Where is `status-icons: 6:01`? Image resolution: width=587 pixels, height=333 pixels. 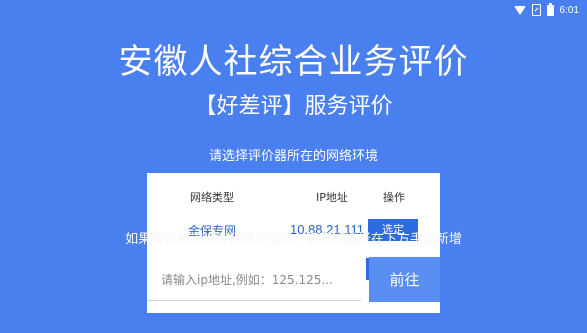
status-icons: 6:01 is located at coordinates (546, 9).